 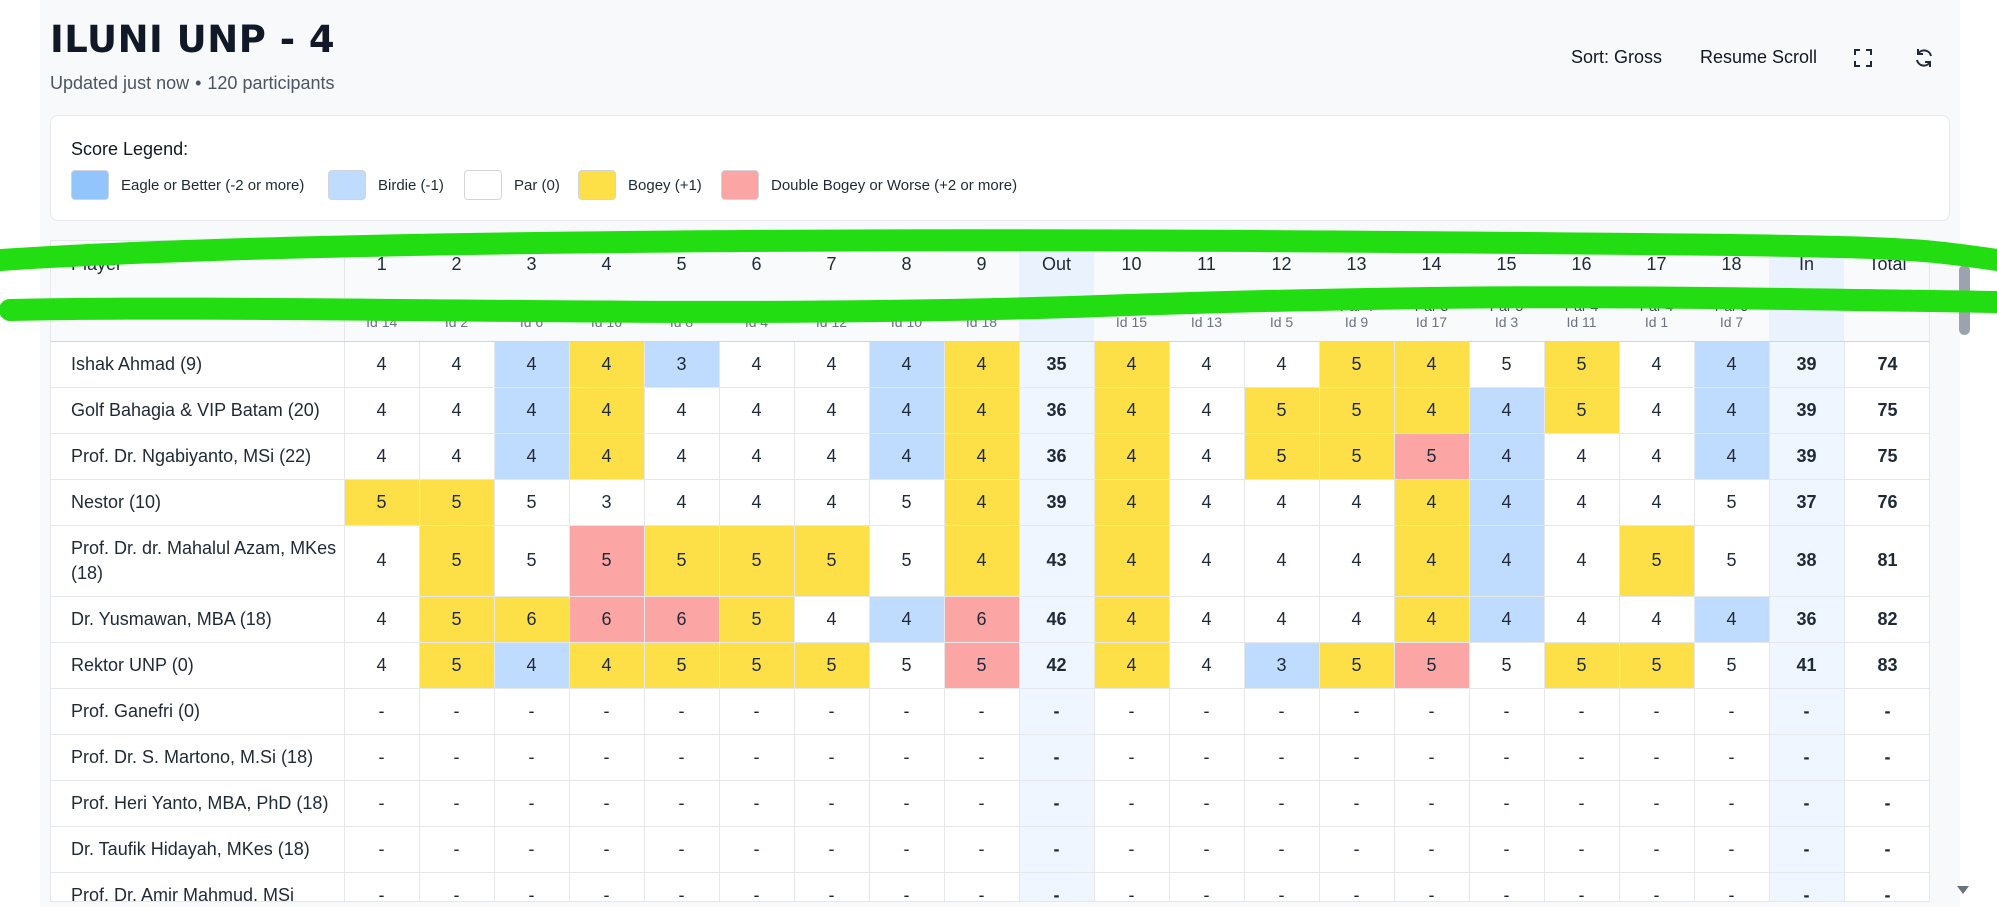 What do you see at coordinates (1431, 264) in the screenshot?
I see `column-header-hole: 14` at bounding box center [1431, 264].